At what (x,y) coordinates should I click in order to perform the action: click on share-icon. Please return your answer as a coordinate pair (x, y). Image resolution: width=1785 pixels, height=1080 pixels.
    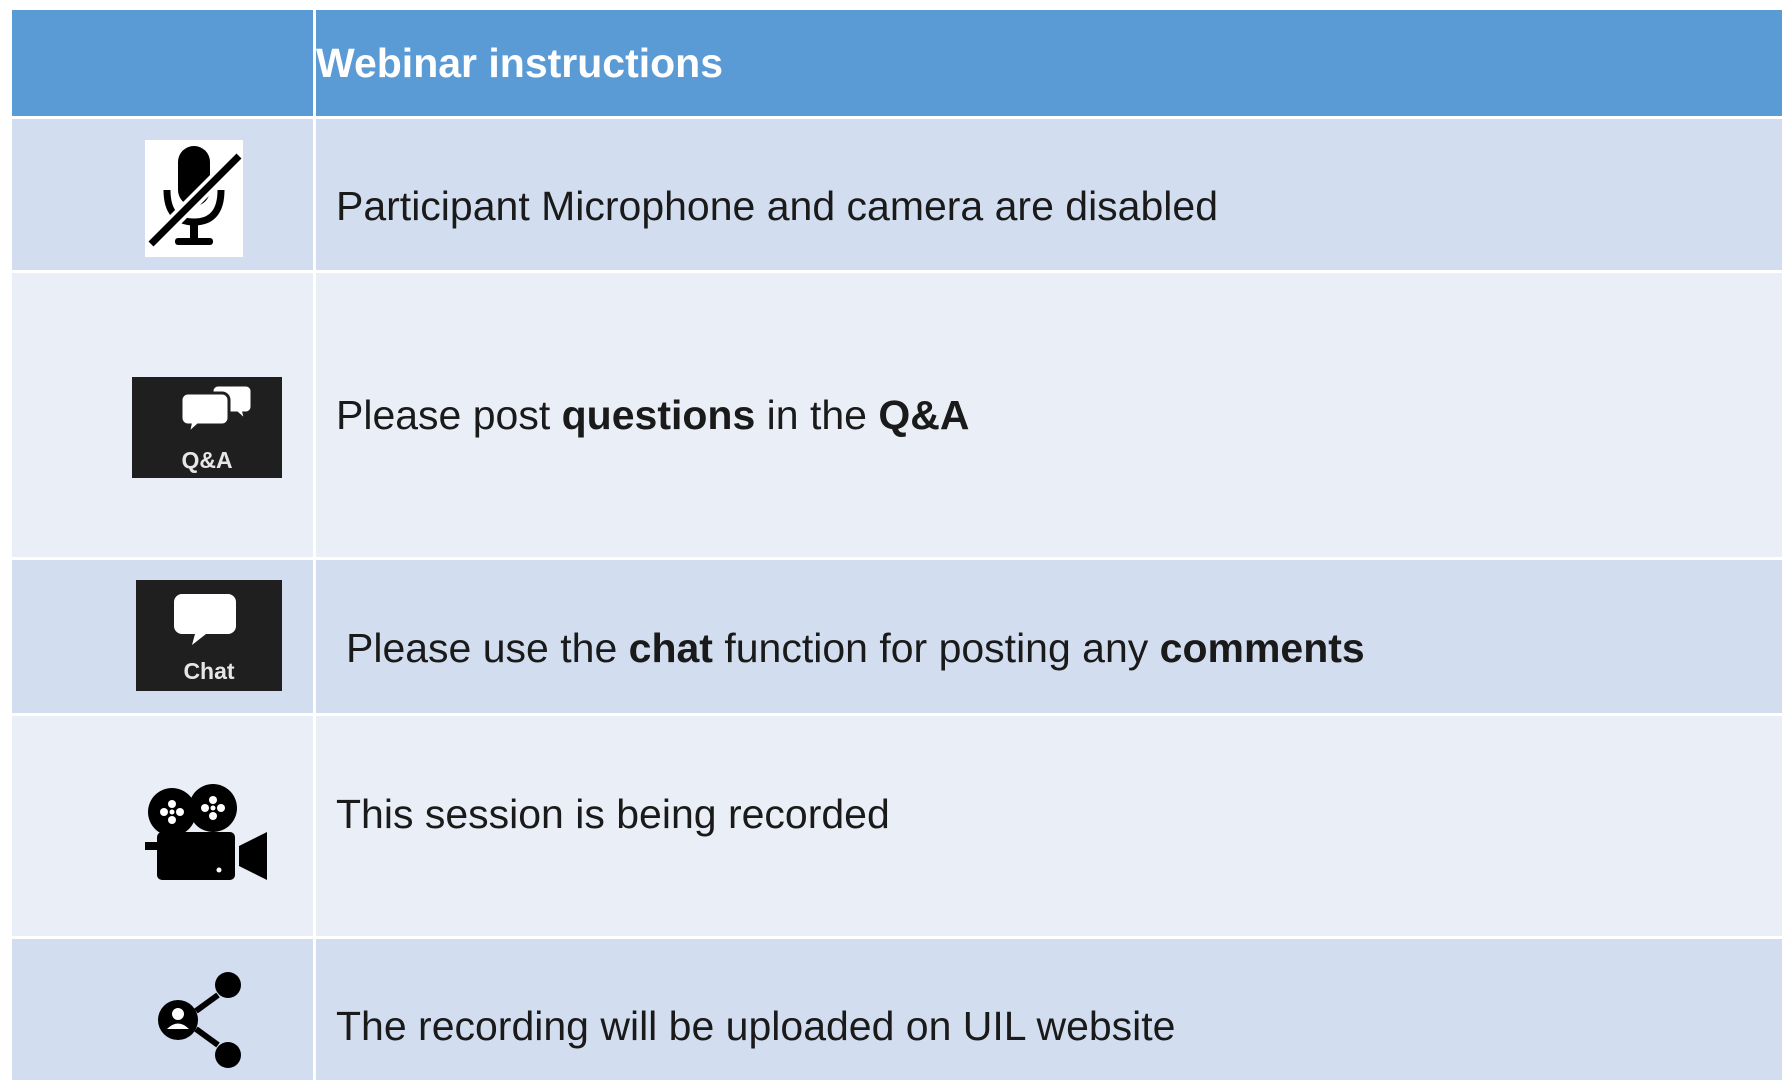
    Looking at the image, I should click on (208, 1020).